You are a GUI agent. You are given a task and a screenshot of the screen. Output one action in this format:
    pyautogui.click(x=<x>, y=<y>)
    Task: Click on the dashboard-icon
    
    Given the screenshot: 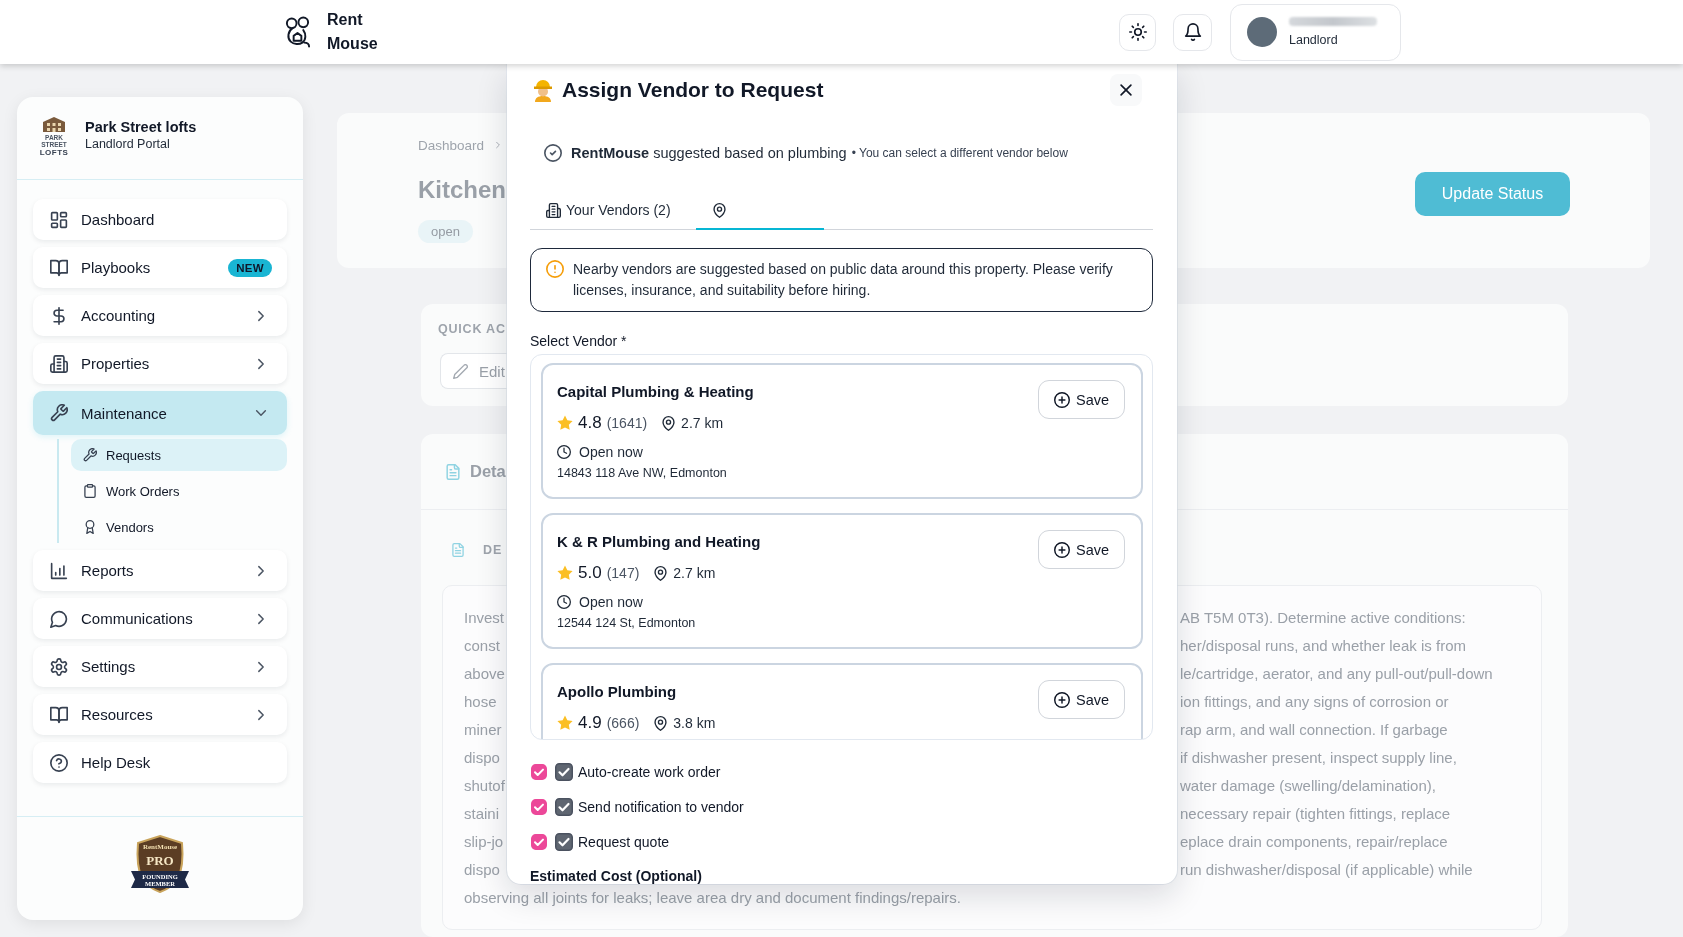 What is the action you would take?
    pyautogui.click(x=59, y=219)
    